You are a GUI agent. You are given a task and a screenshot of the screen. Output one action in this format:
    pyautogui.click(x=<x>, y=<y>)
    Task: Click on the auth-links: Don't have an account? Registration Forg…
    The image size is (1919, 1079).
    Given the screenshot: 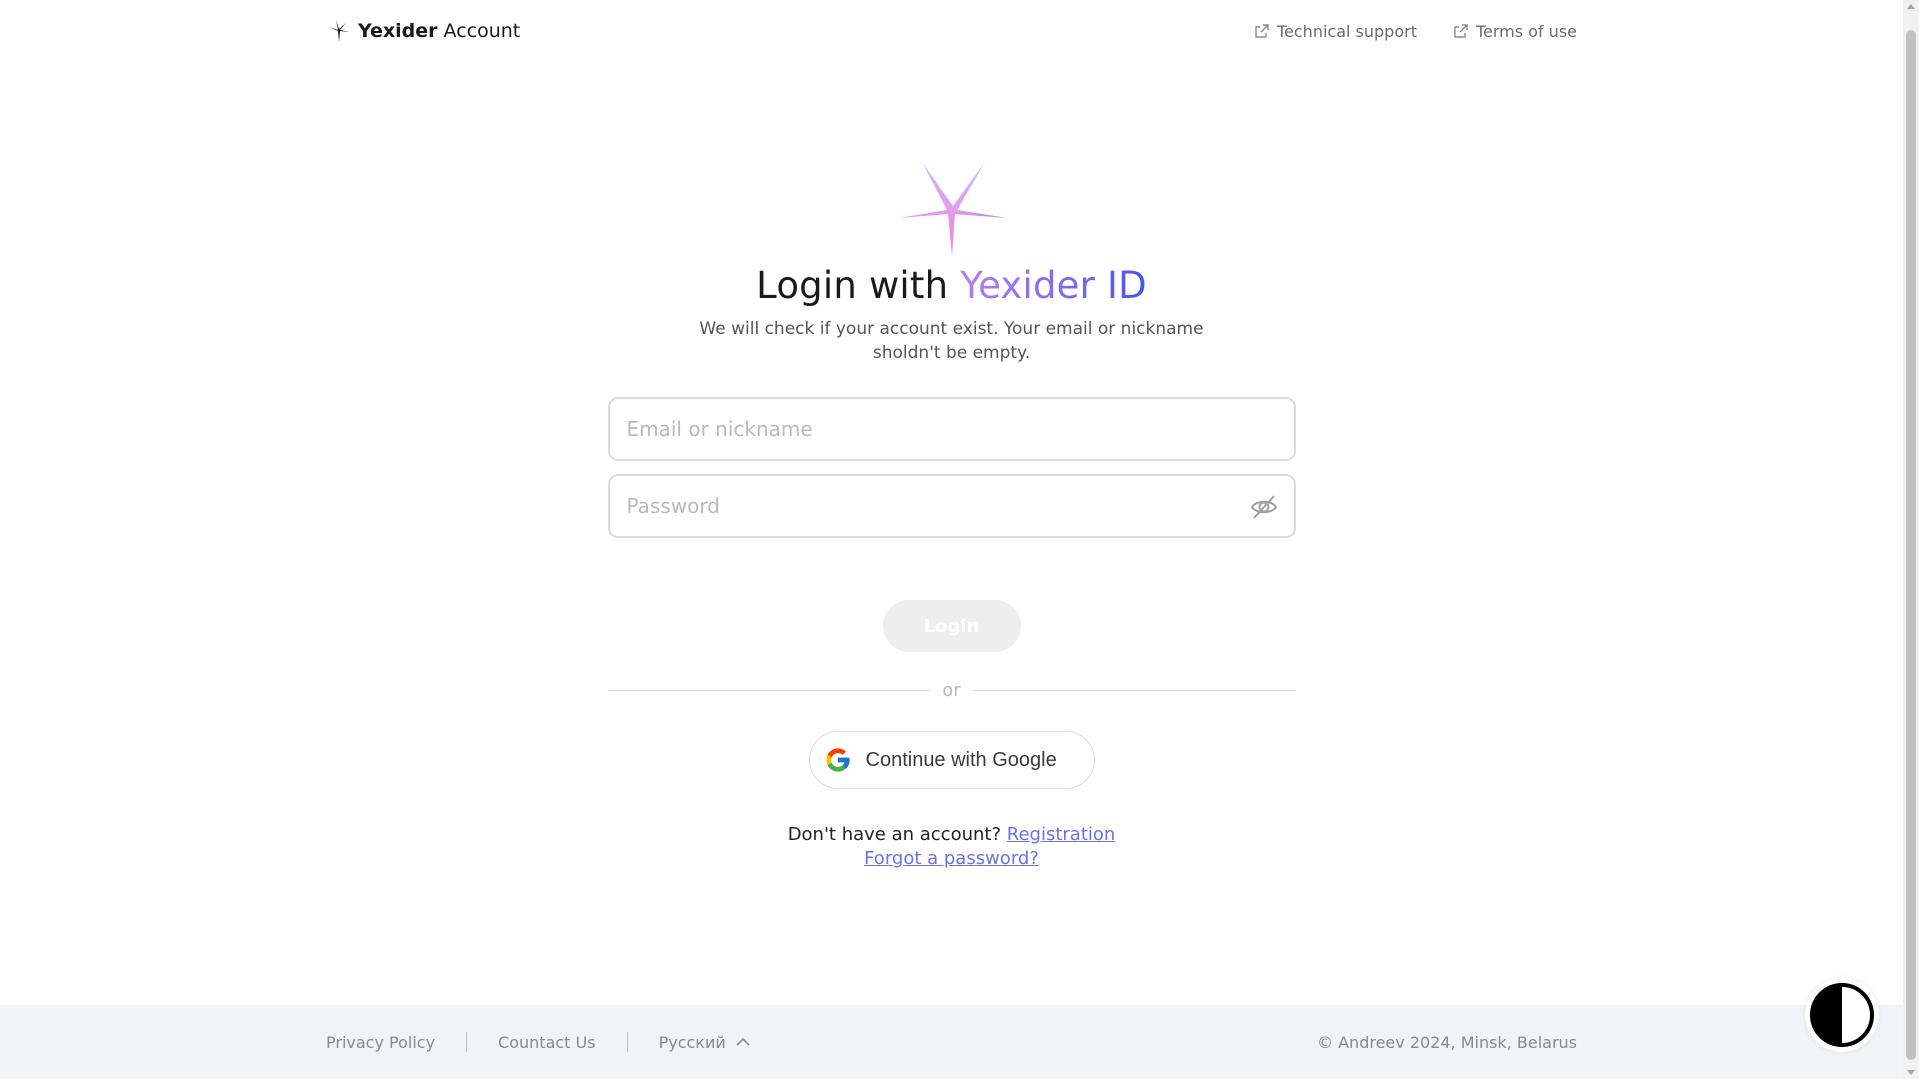 What is the action you would take?
    pyautogui.click(x=952, y=847)
    